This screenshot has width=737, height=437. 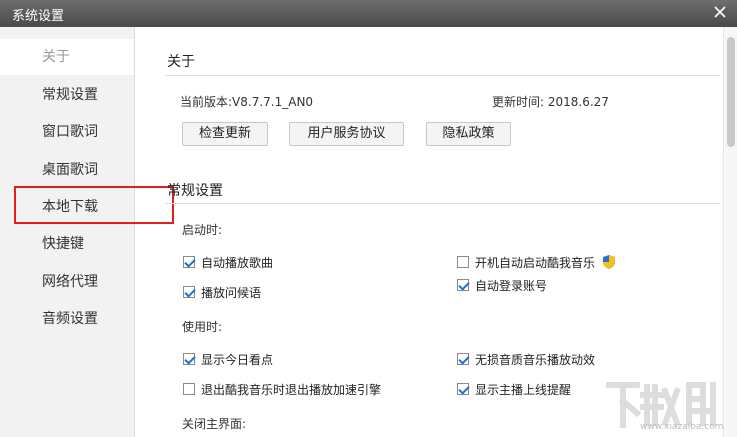 What do you see at coordinates (550, 102) in the screenshot?
I see `update-time: 更新时间: 2018.6.27` at bounding box center [550, 102].